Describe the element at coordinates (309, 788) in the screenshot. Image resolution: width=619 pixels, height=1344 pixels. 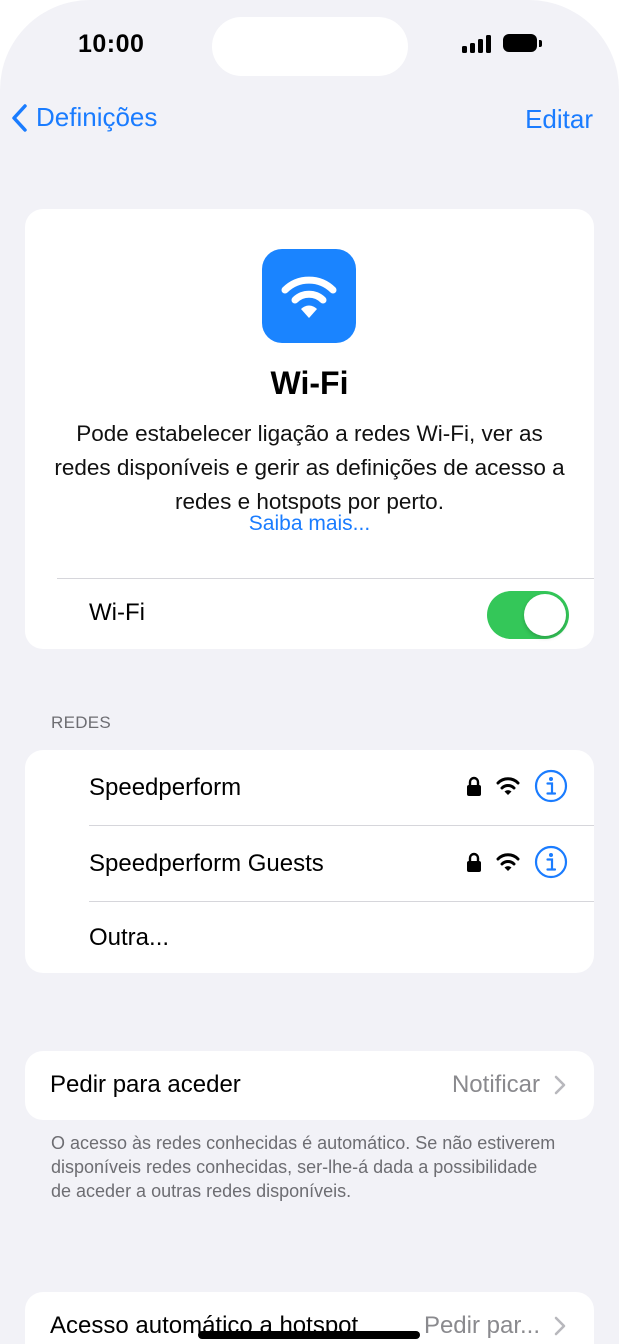
I see `network-row: Speedperform` at that location.